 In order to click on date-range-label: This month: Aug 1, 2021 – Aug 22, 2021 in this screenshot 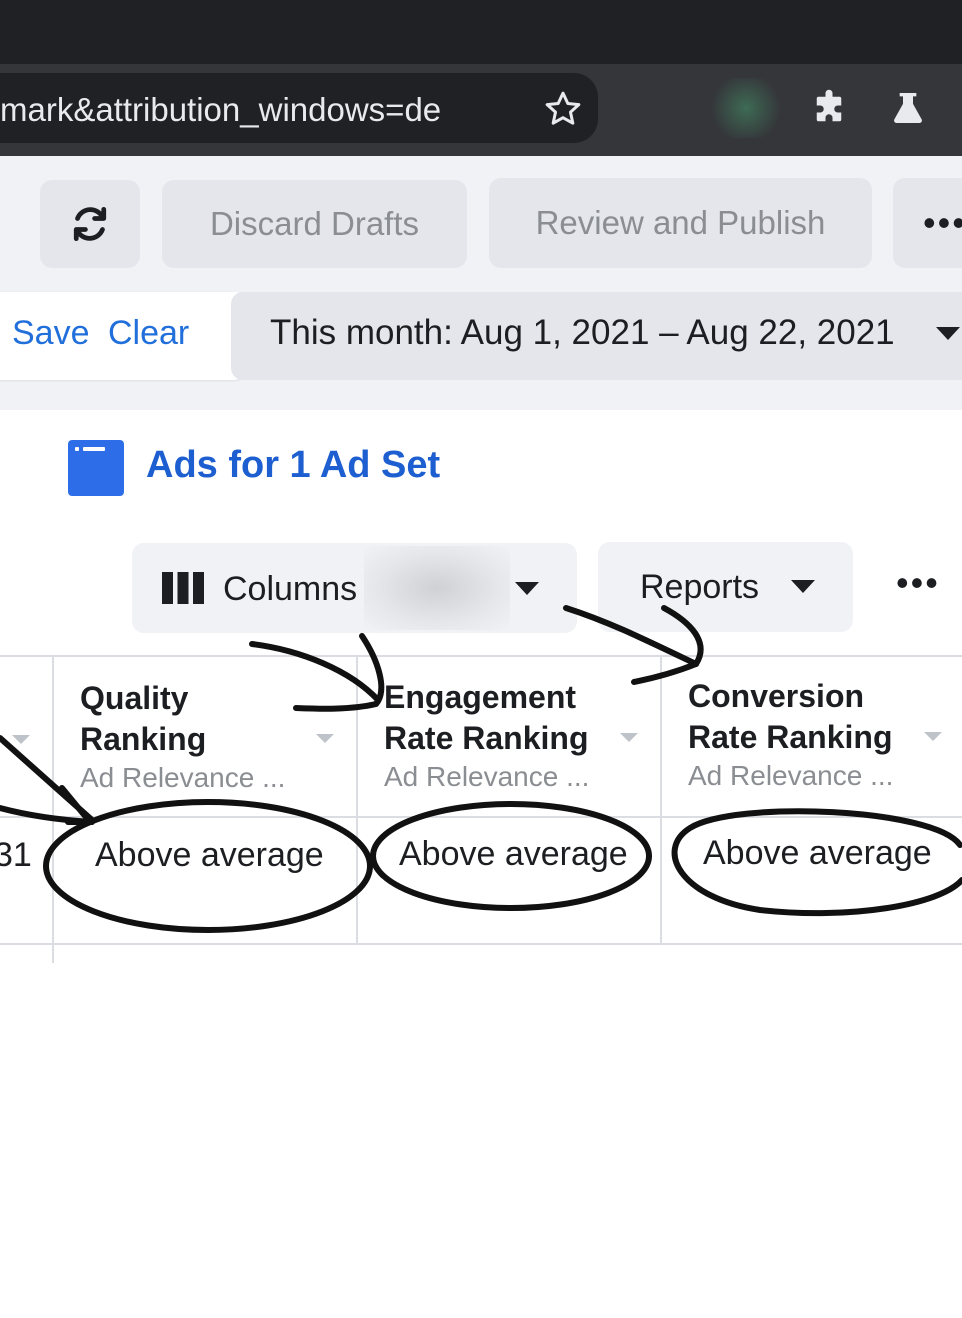, I will do `click(582, 332)`.